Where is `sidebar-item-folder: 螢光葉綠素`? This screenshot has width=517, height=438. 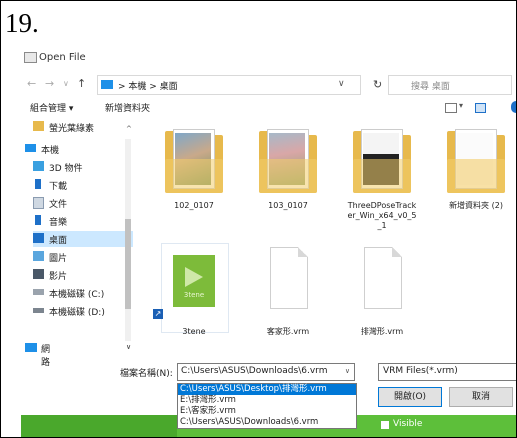
sidebar-item-folder: 螢光葉綠素 is located at coordinates (83, 127).